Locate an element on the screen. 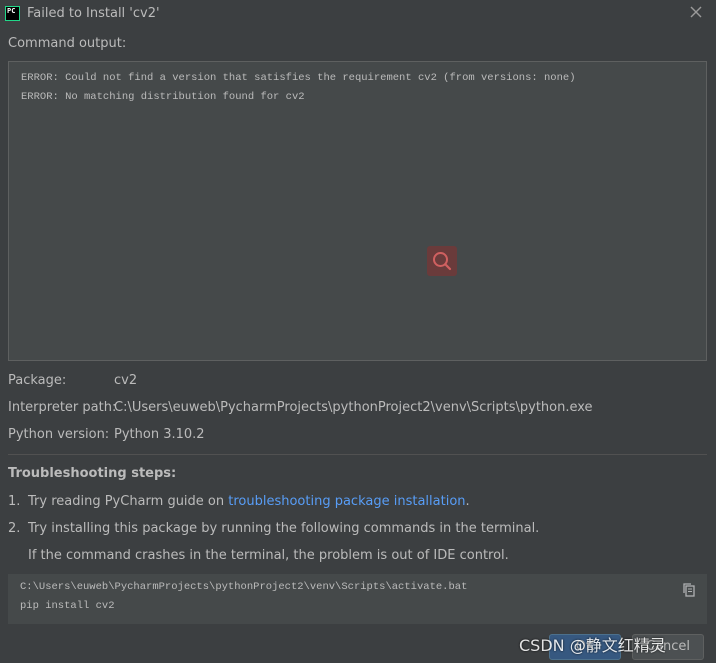  search-button is located at coordinates (442, 261).